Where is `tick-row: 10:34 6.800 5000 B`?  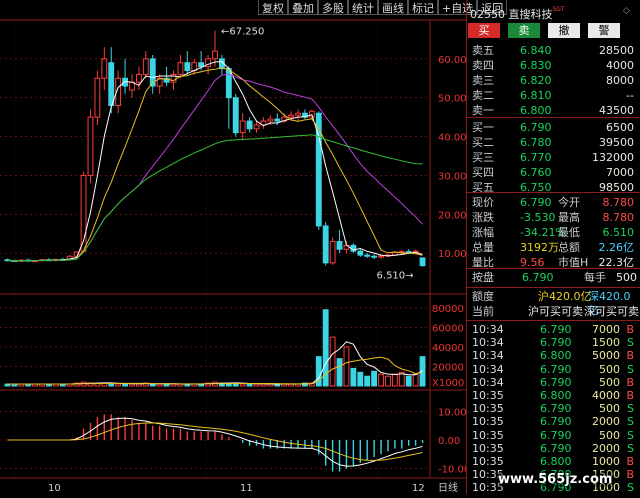 tick-row: 10:34 6.800 5000 B is located at coordinates (554, 356).